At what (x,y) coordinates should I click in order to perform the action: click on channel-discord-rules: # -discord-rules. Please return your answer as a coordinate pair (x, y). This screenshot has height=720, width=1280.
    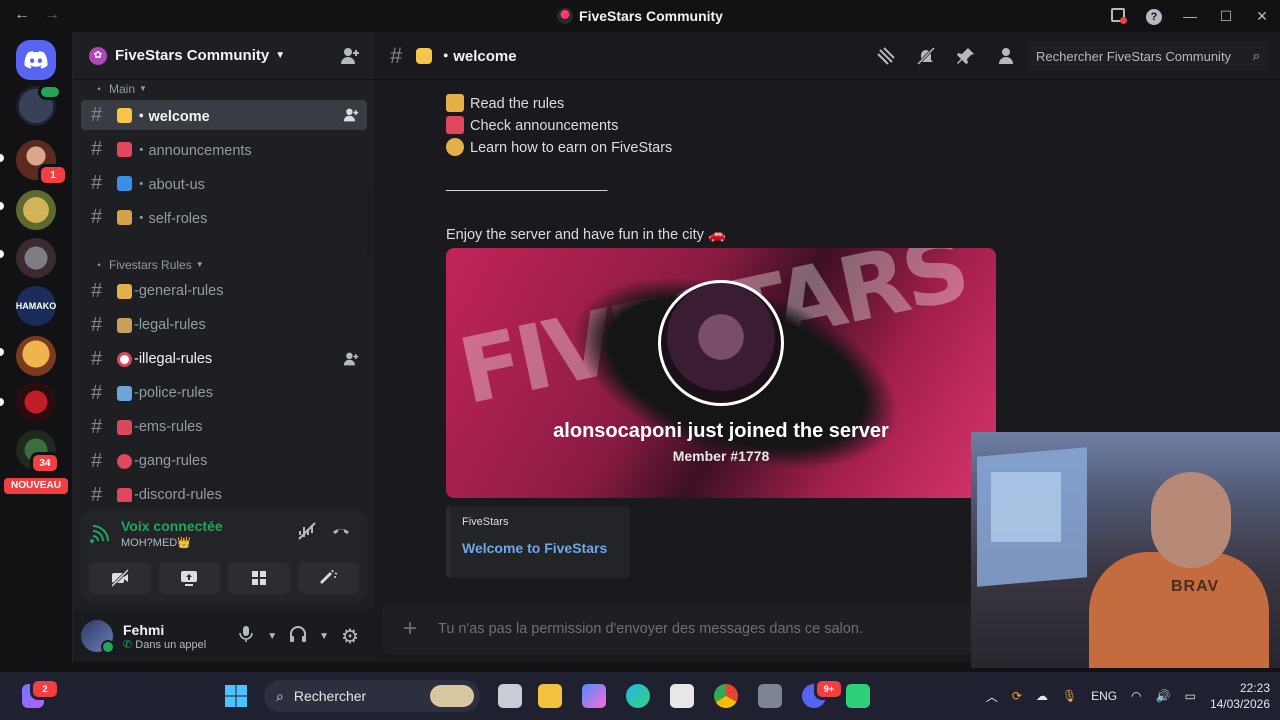
    Looking at the image, I should click on (224, 491).